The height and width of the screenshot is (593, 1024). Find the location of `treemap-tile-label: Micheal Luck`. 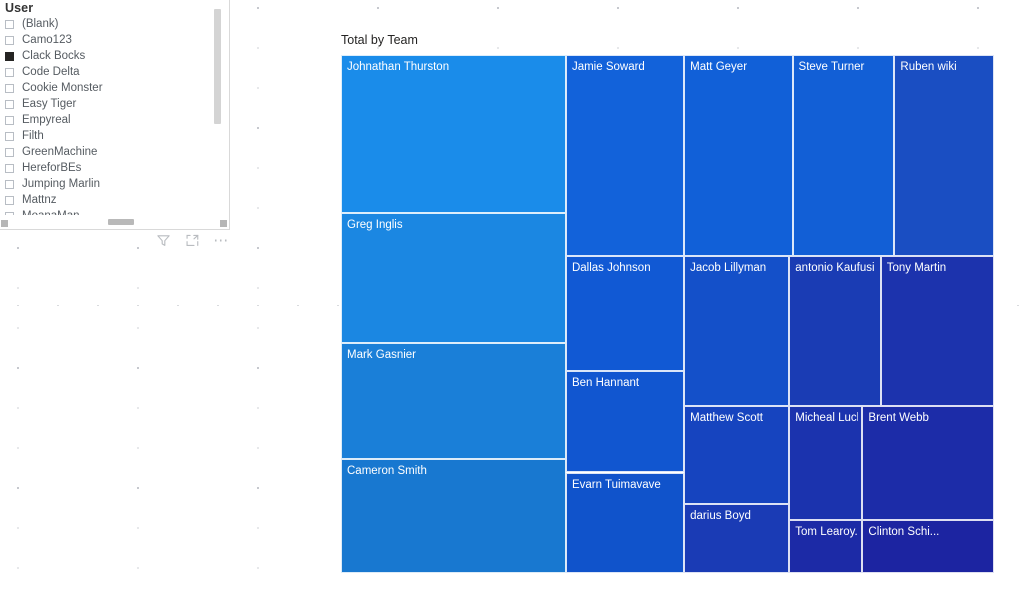

treemap-tile-label: Micheal Luck is located at coordinates (827, 418).